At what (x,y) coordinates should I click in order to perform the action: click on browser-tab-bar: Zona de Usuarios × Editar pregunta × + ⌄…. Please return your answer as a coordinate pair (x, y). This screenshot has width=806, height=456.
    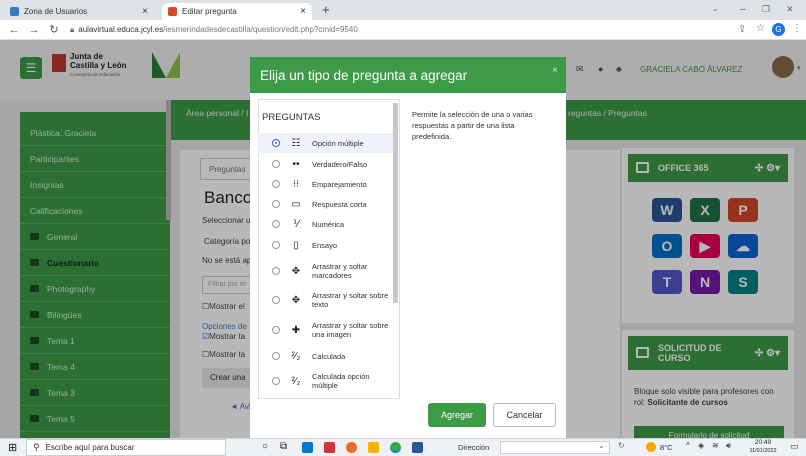
    Looking at the image, I should click on (403, 10).